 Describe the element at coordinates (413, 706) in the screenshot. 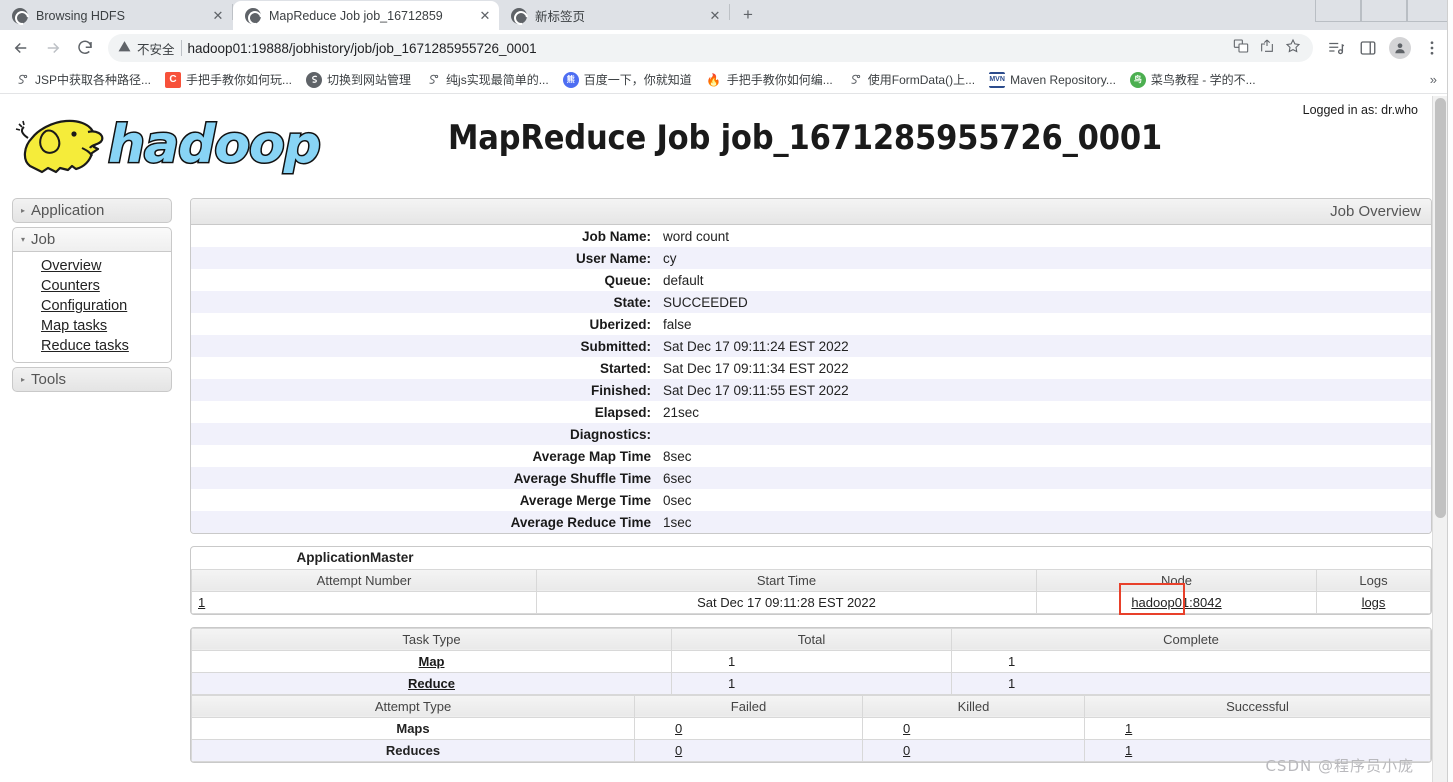

I see `column-header-attempt-type: Attempt Type` at that location.